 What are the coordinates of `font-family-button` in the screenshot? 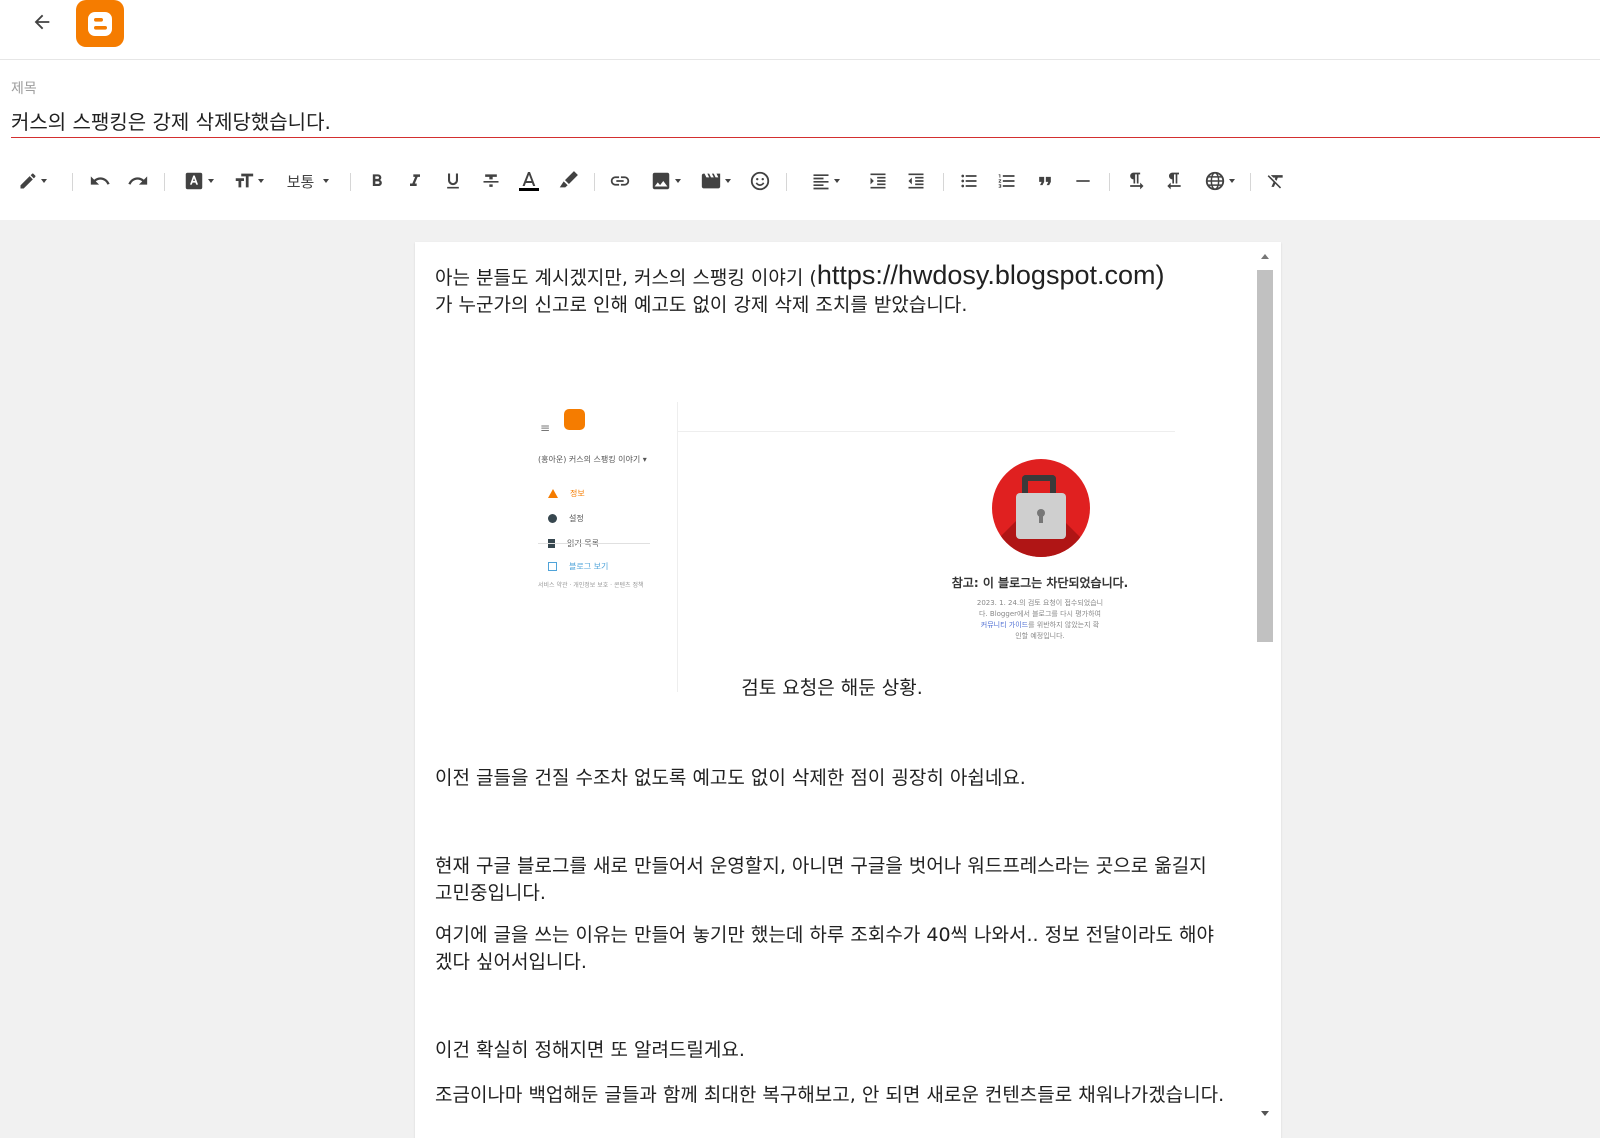 It's located at (198, 181).